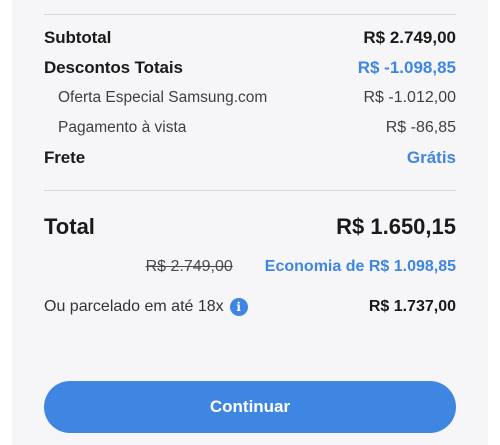  I want to click on subtotal-row: Subtotal R$ 2.749,00, so click(250, 38).